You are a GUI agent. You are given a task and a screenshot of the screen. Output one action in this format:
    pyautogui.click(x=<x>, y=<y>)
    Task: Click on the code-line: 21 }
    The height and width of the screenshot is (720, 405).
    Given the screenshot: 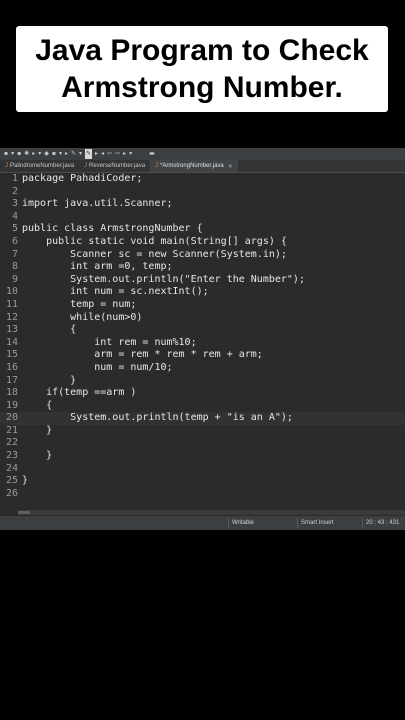 What is the action you would take?
    pyautogui.click(x=202, y=431)
    